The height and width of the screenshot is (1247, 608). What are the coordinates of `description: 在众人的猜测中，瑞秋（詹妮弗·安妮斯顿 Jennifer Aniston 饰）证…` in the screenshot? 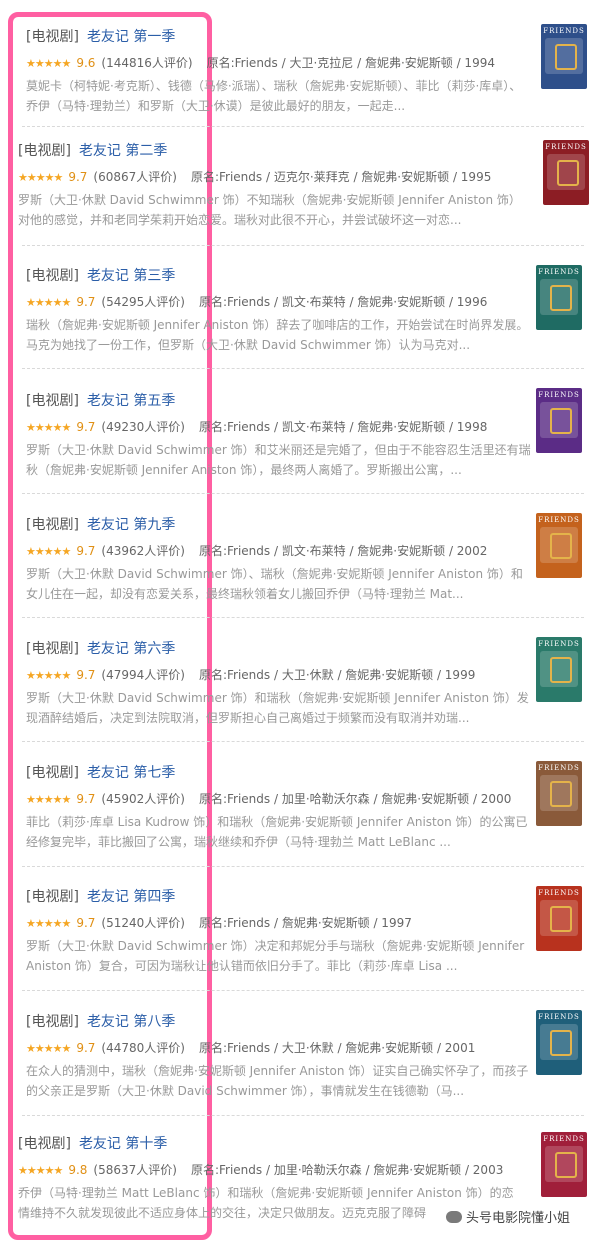 It's located at (277, 1081).